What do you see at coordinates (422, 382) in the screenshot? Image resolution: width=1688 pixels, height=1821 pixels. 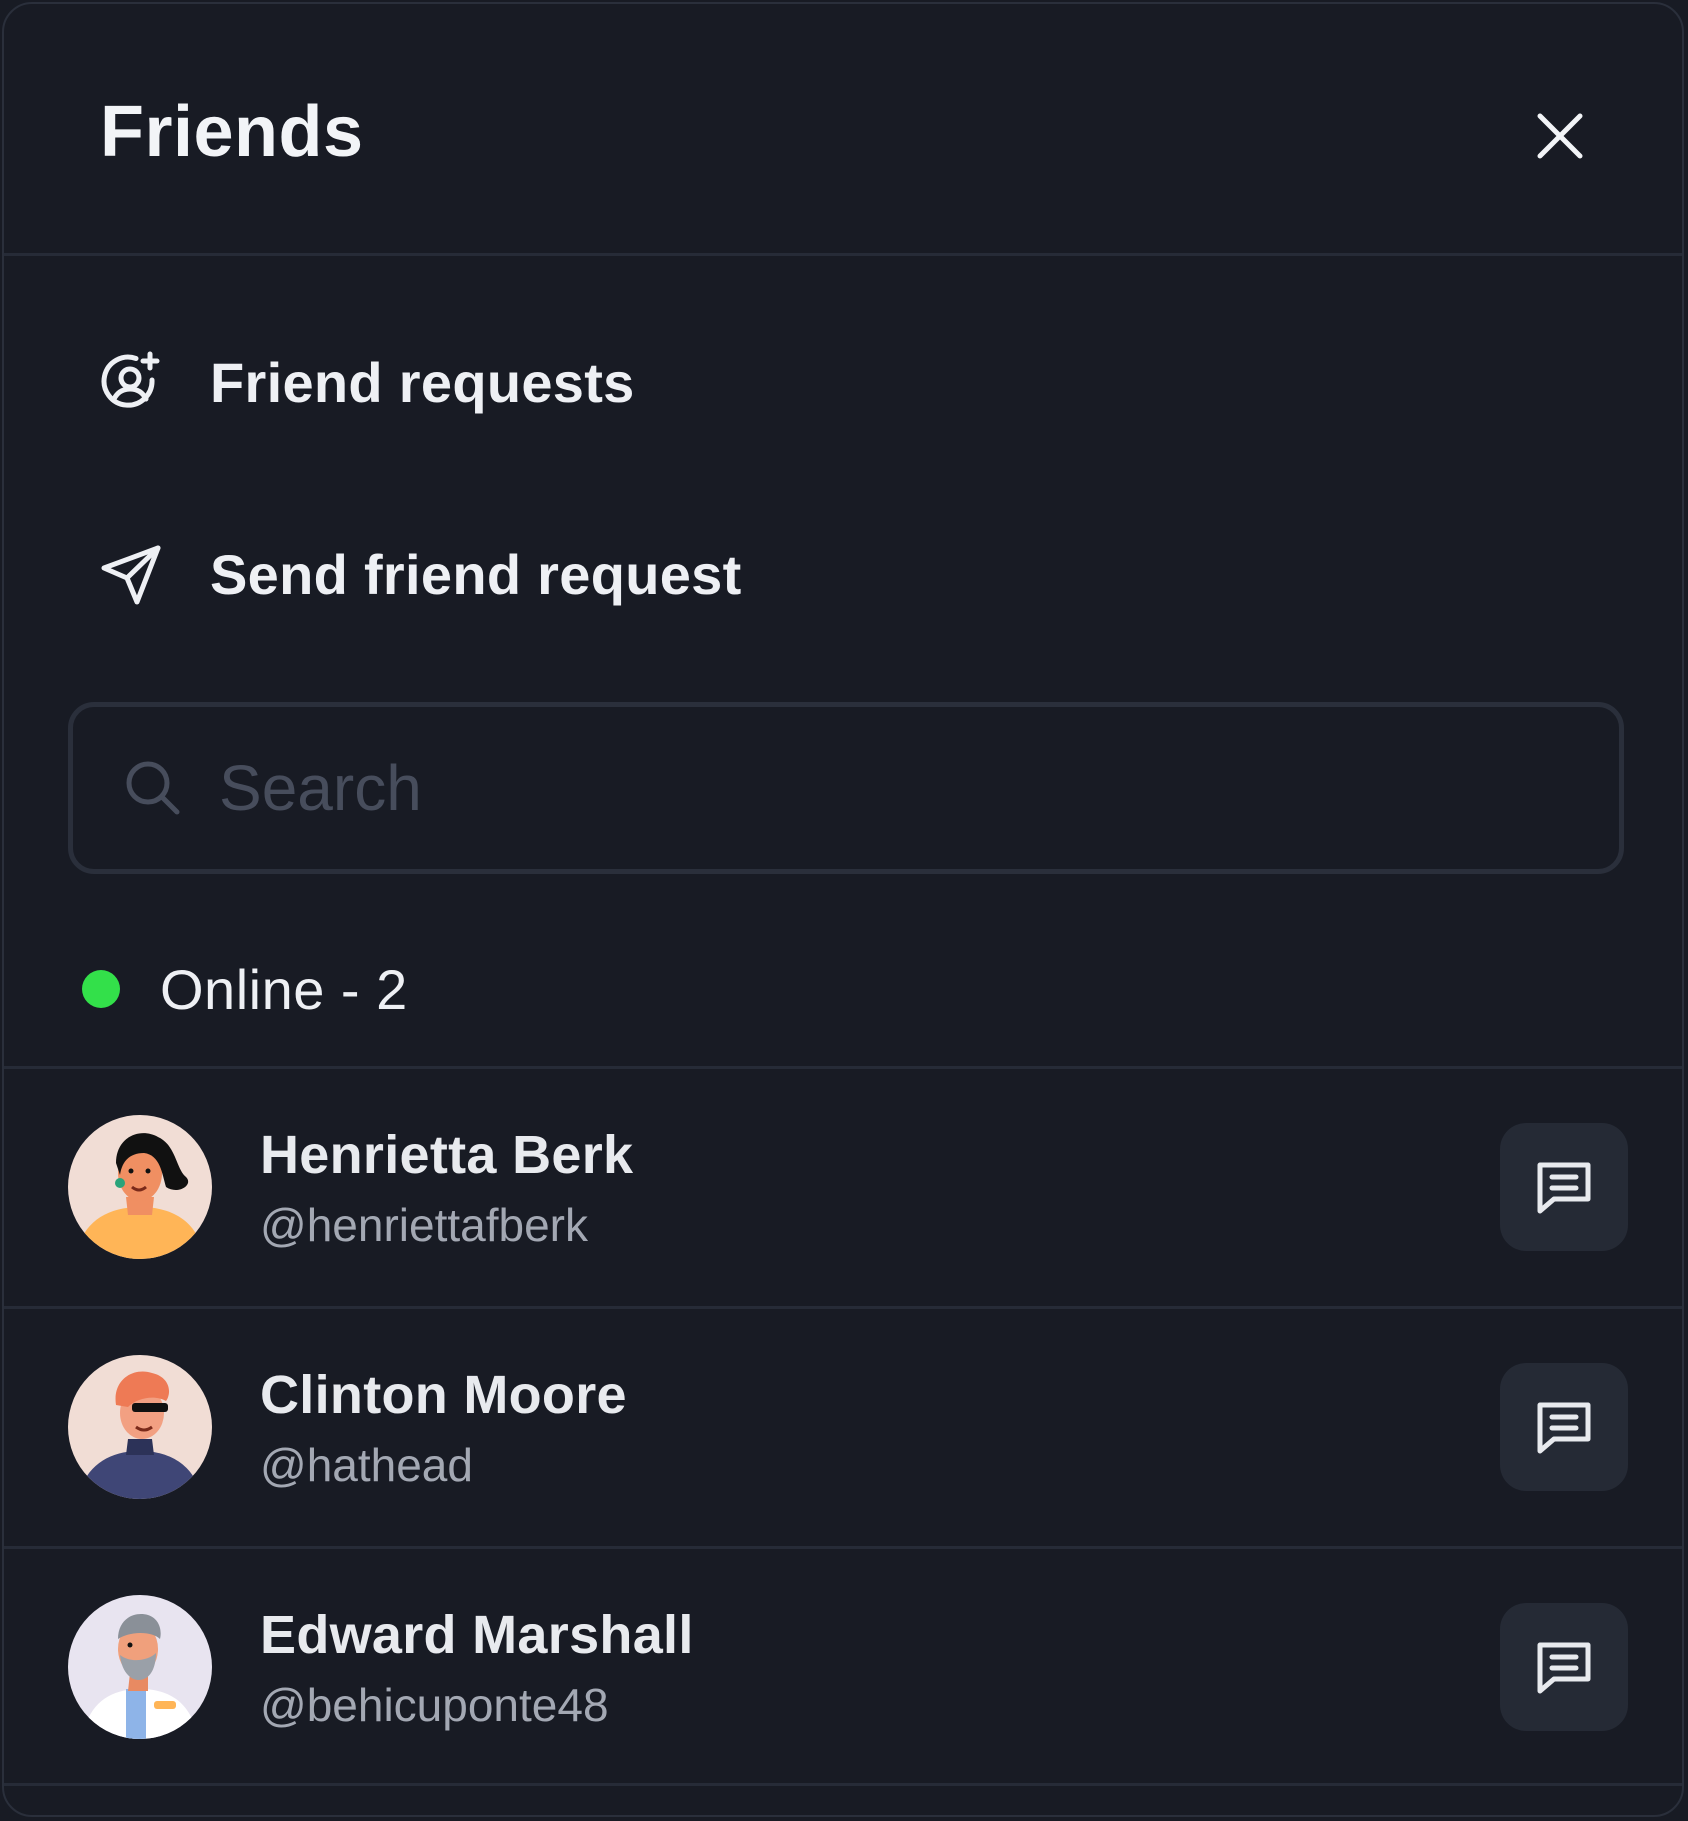 I see `menu-item-label: Friend requests` at bounding box center [422, 382].